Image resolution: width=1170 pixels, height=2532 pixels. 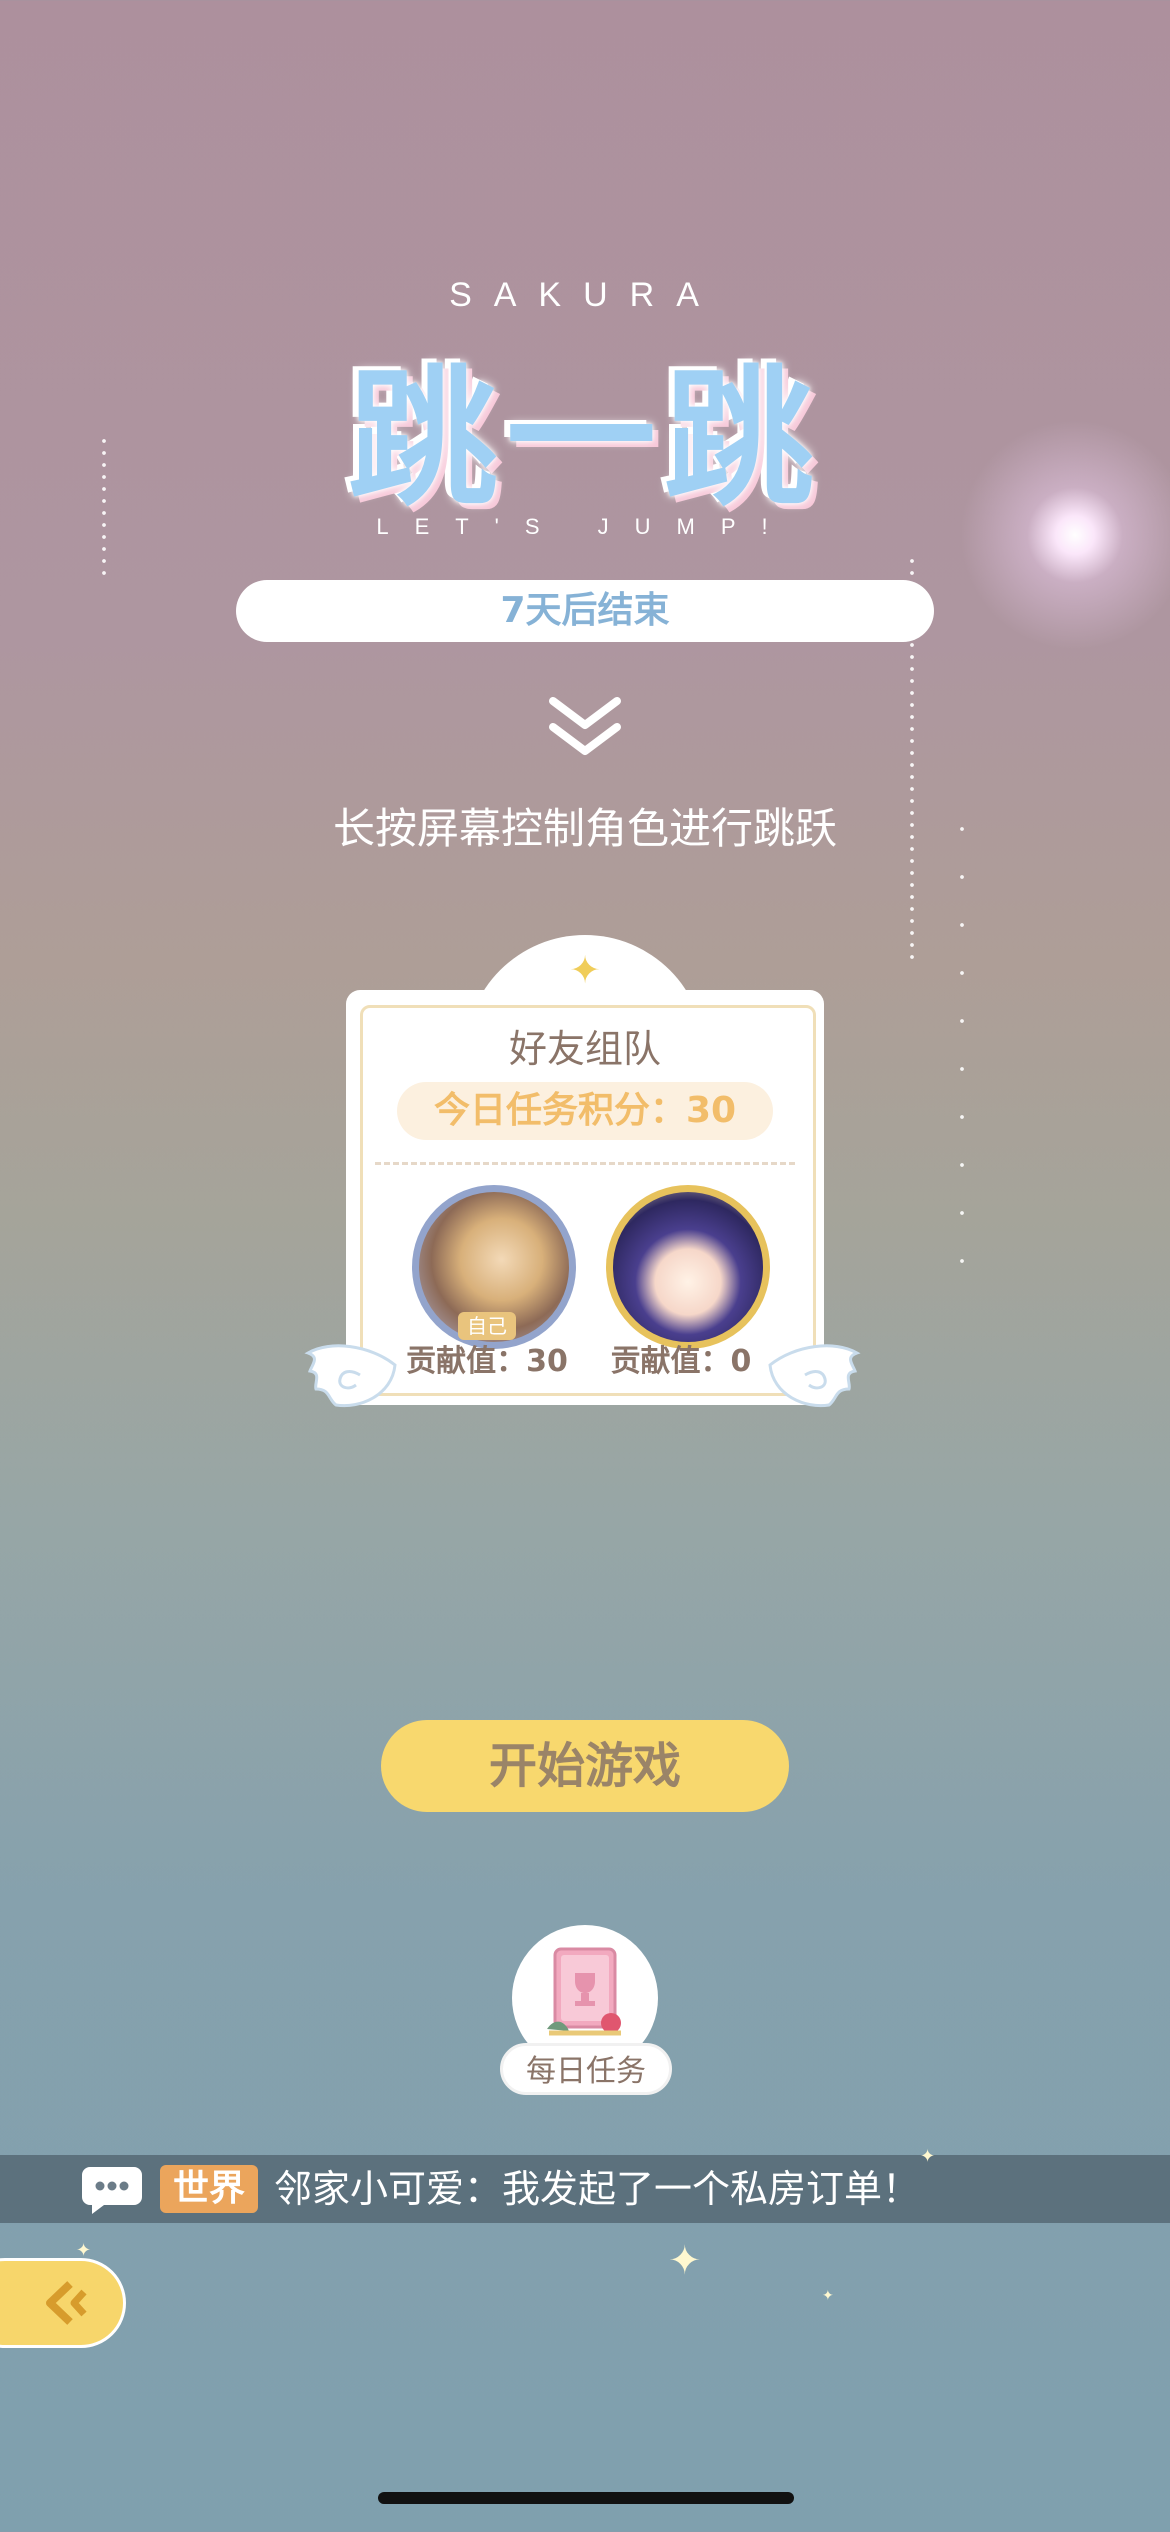 I want to click on avatar-friend, so click(x=688, y=1267).